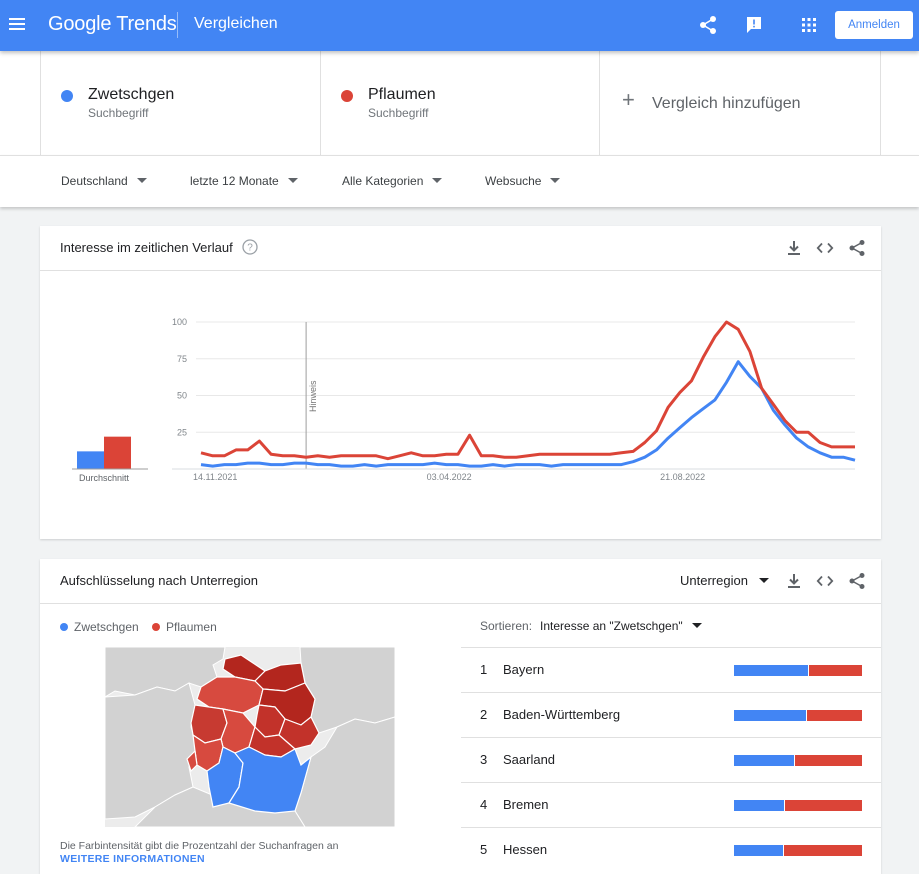  What do you see at coordinates (191, 627) in the screenshot?
I see `legend-label: Pflaumen` at bounding box center [191, 627].